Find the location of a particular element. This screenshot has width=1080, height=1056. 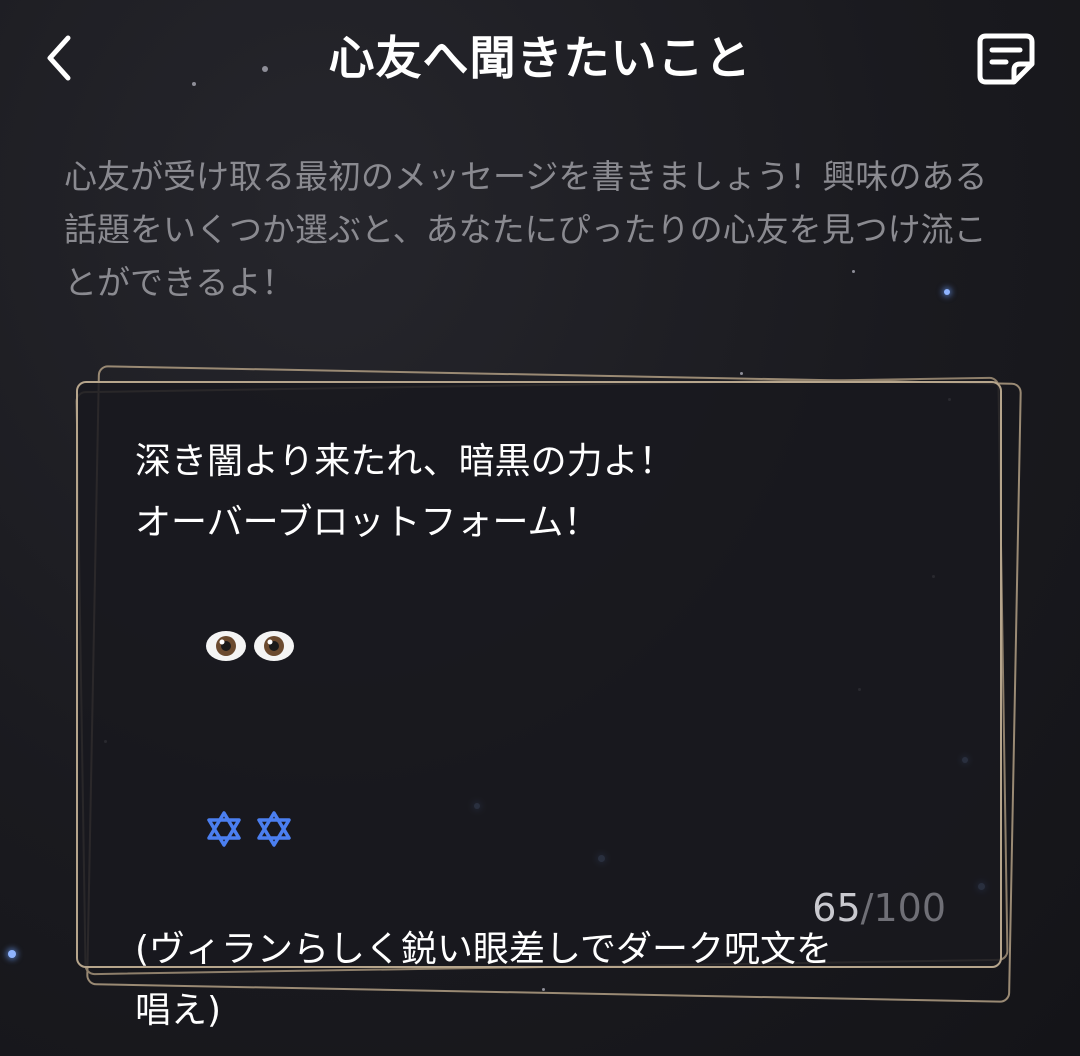

message-line is located at coordinates (550, 644).